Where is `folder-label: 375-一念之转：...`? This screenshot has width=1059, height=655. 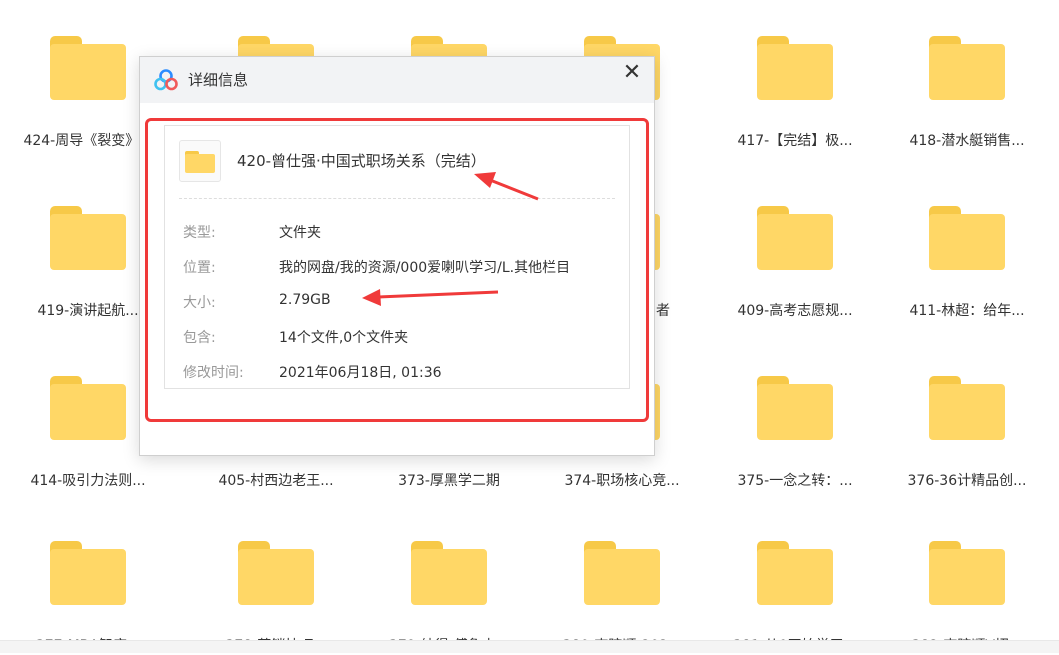 folder-label: 375-一念之转：... is located at coordinates (795, 481).